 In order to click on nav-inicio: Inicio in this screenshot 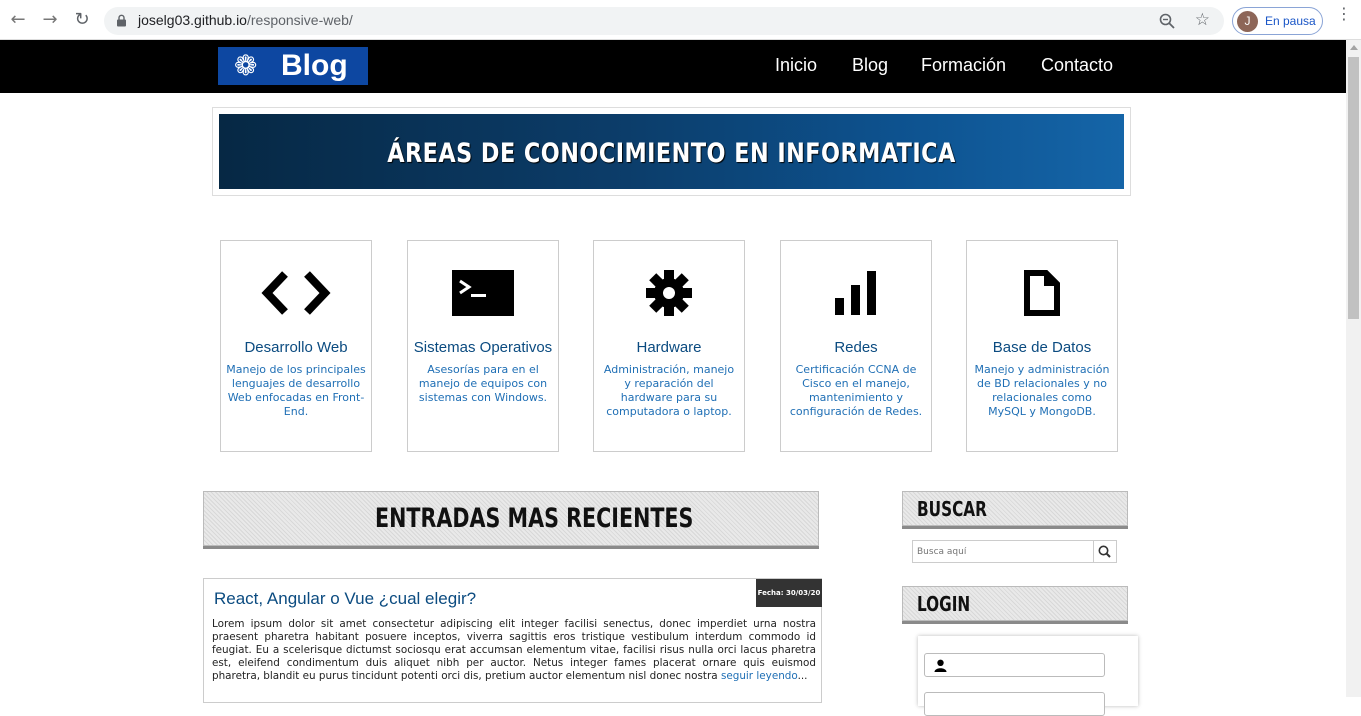, I will do `click(796, 65)`.